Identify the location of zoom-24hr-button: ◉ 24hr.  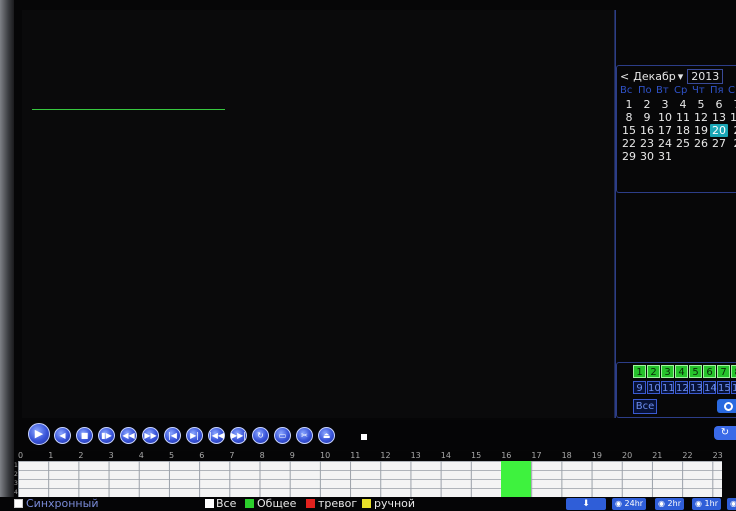
(629, 504).